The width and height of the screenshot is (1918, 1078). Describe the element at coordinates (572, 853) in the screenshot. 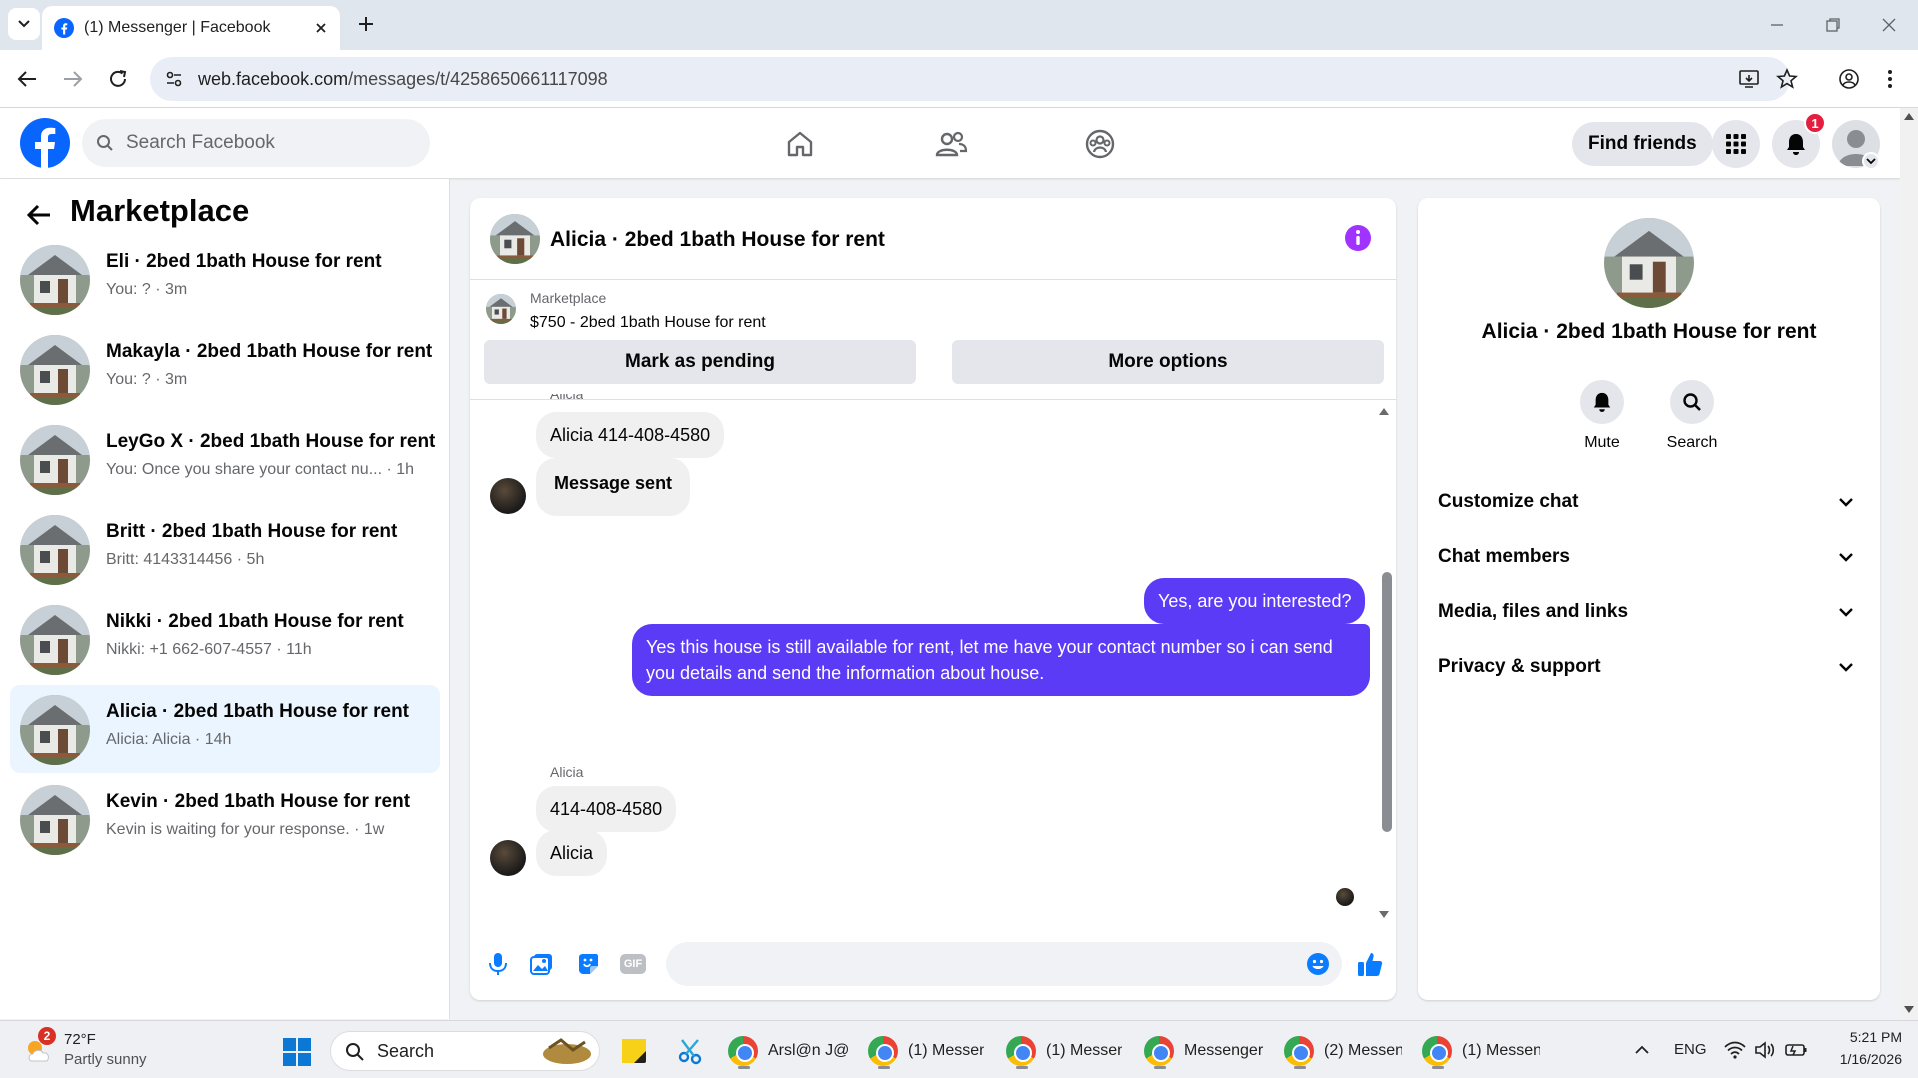

I see `incoming-message: Alicia` at that location.